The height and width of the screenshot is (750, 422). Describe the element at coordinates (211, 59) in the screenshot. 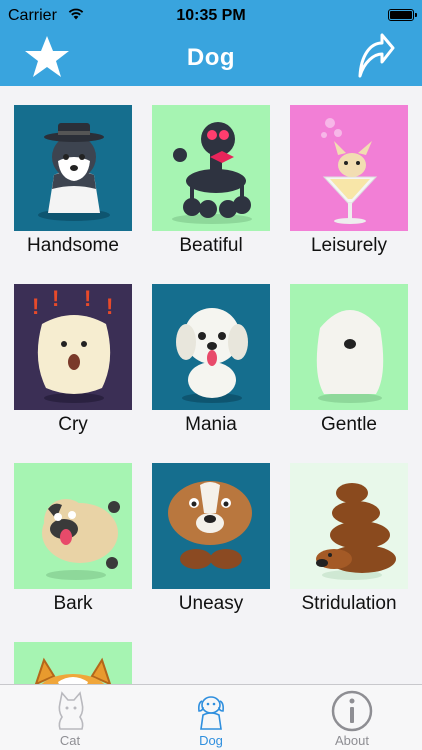

I see `navigation-bar: Dog` at that location.